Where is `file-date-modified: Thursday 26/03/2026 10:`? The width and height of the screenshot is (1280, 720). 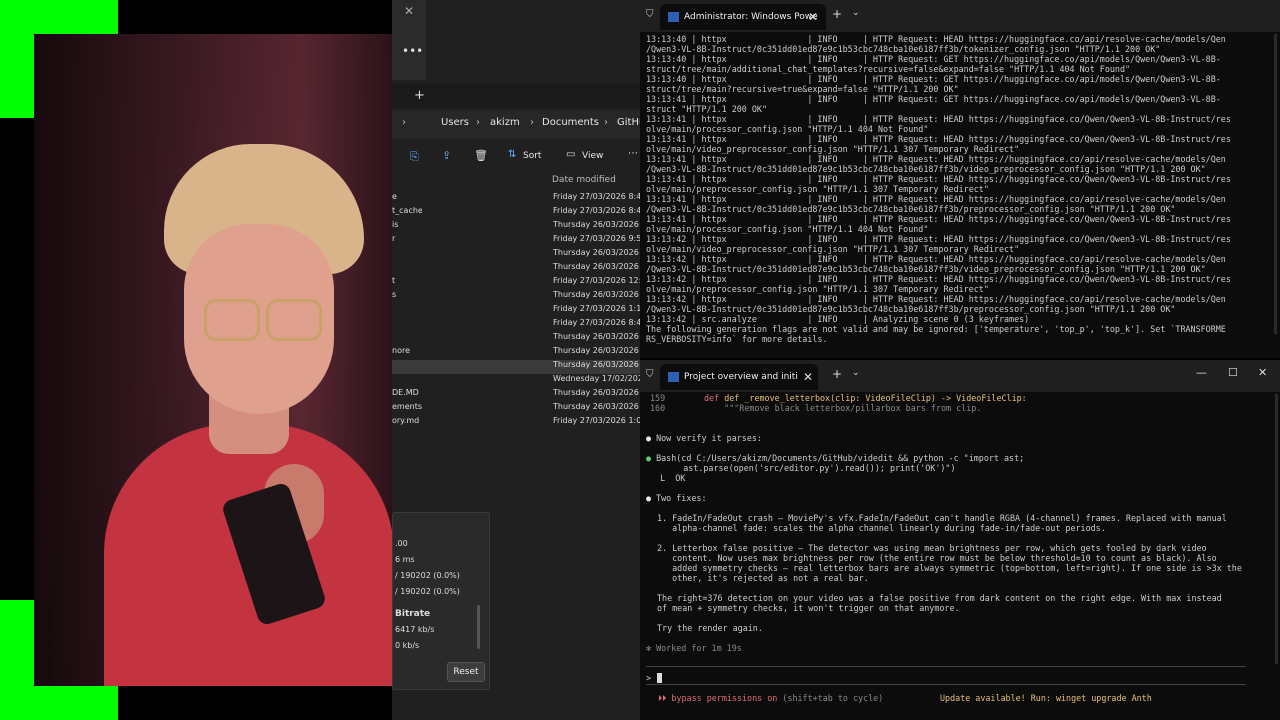
file-date-modified: Thursday 26/03/2026 10: is located at coordinates (596, 364).